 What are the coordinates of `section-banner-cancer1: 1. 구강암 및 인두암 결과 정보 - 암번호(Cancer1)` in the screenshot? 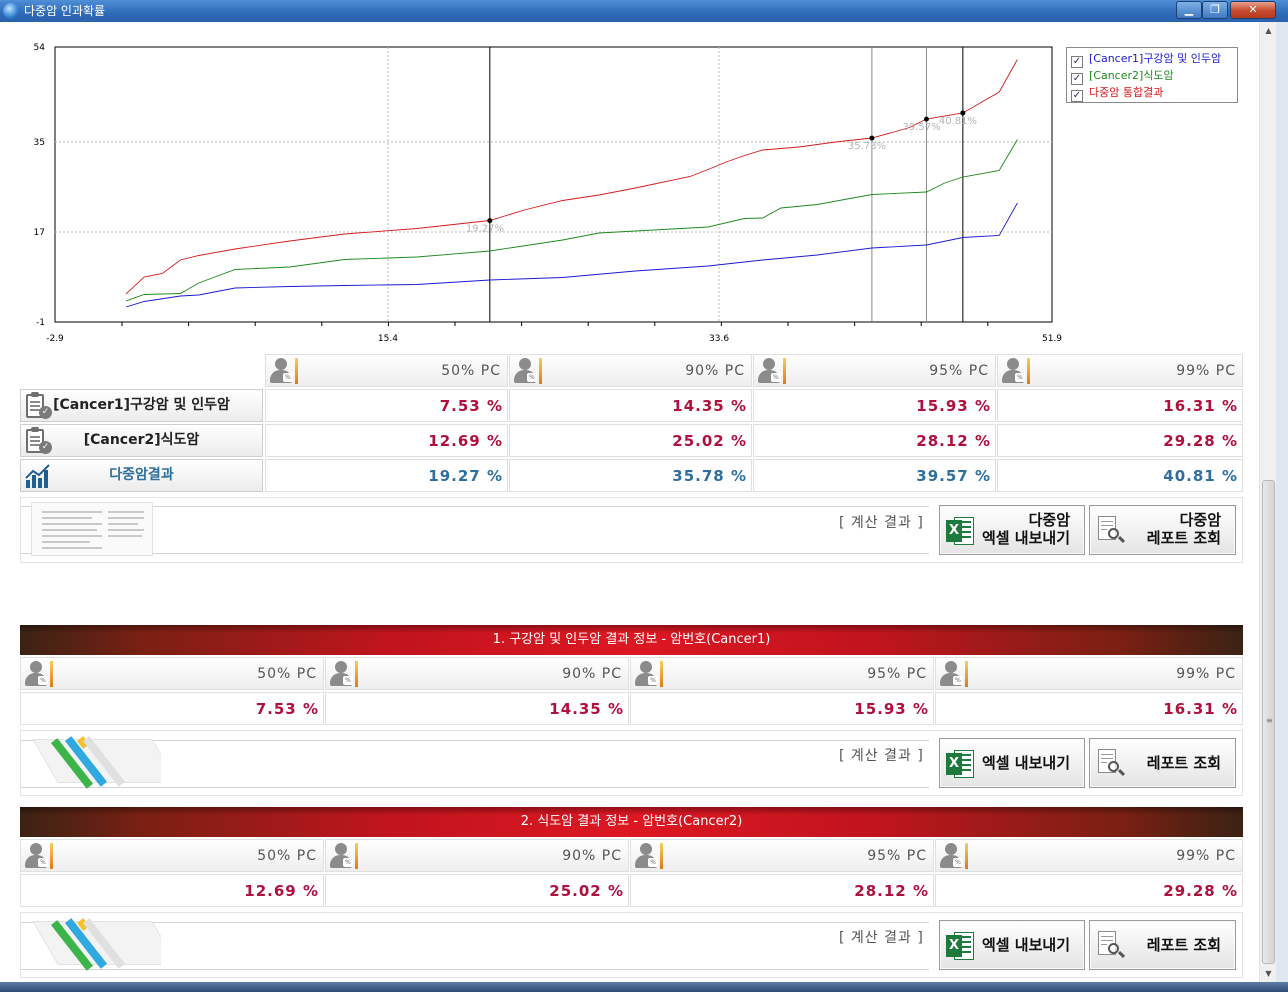 It's located at (631, 640).